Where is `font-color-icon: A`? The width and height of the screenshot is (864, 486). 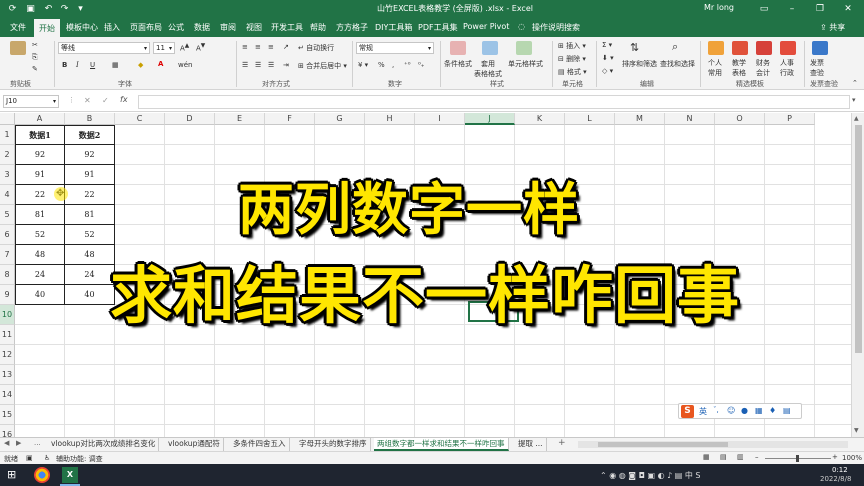 font-color-icon: A is located at coordinates (160, 64).